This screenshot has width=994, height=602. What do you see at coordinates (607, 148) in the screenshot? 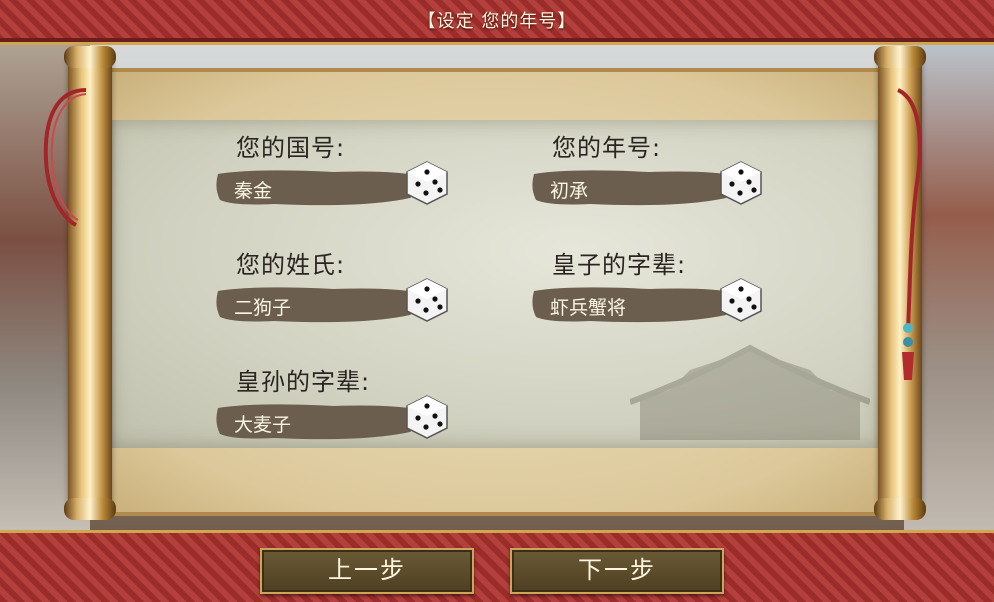
I see `era-label: 您的年号:` at bounding box center [607, 148].